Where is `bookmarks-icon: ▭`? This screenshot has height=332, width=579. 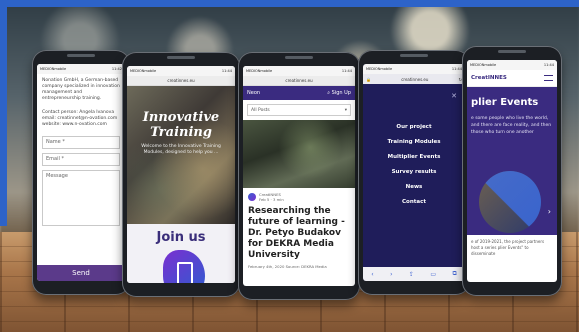 bookmarks-icon: ▭ is located at coordinates (433, 274).